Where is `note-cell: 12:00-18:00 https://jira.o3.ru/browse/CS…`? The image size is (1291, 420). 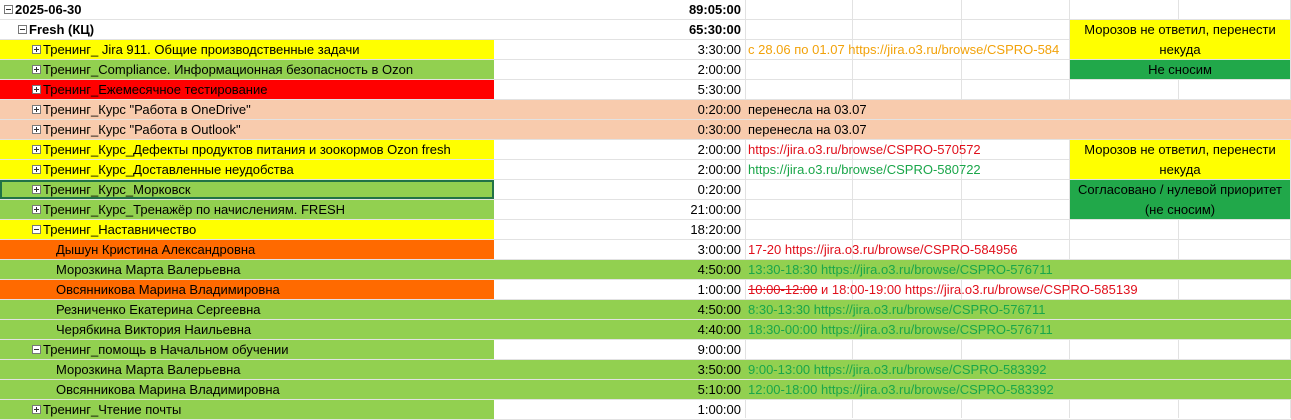 note-cell: 12:00-18:00 https://jira.o3.ru/browse/CS… is located at coordinates (1018, 389).